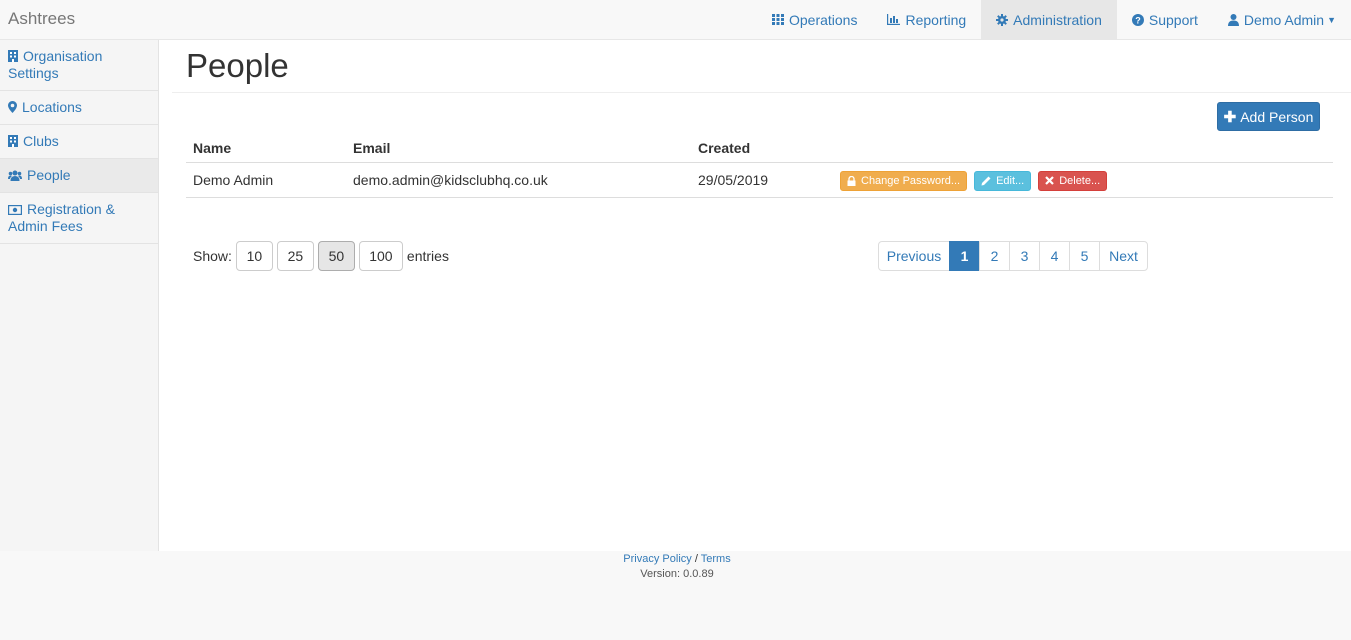 The image size is (1351, 640). Describe the element at coordinates (79, 142) in the screenshot. I see `sidebar-item-clubs: Clubs` at that location.